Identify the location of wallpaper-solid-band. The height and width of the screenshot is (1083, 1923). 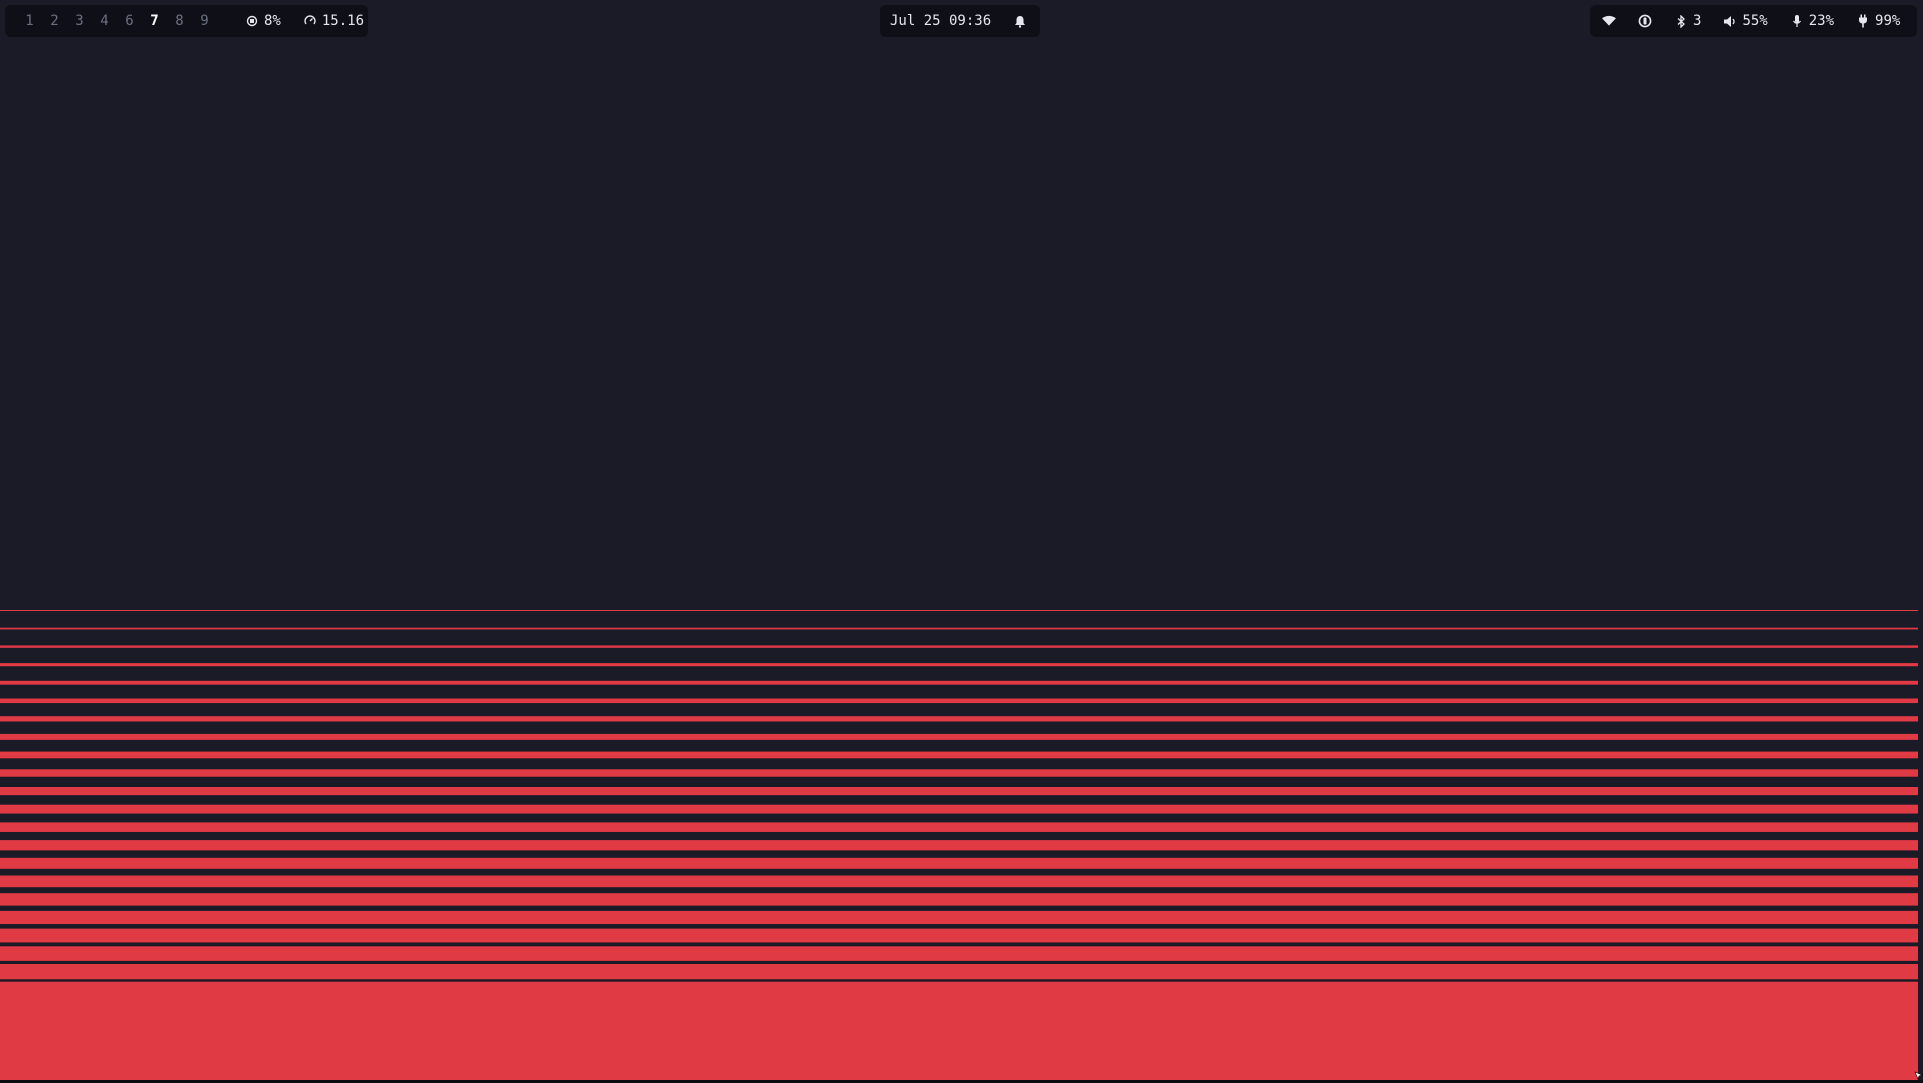
(960, 1036).